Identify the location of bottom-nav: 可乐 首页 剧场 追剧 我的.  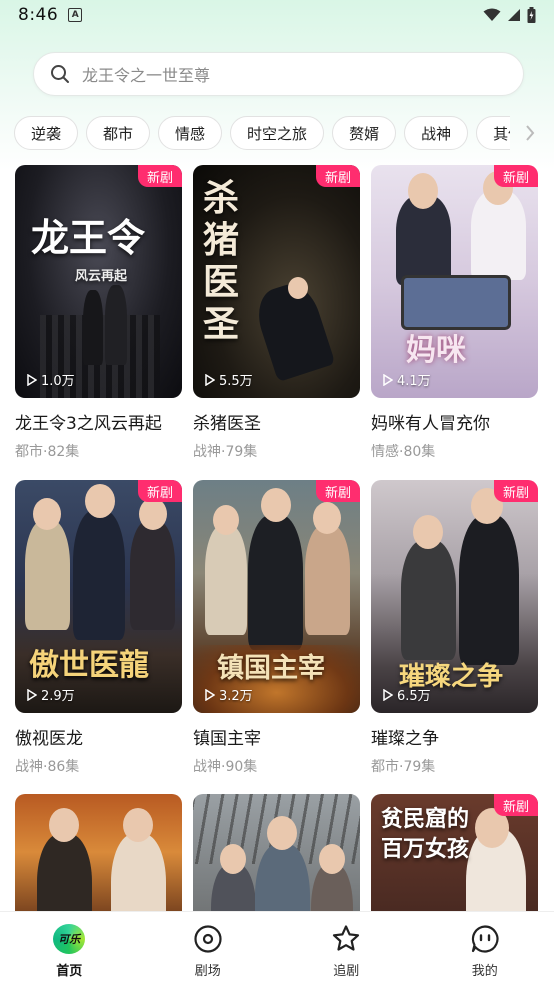
(277, 947).